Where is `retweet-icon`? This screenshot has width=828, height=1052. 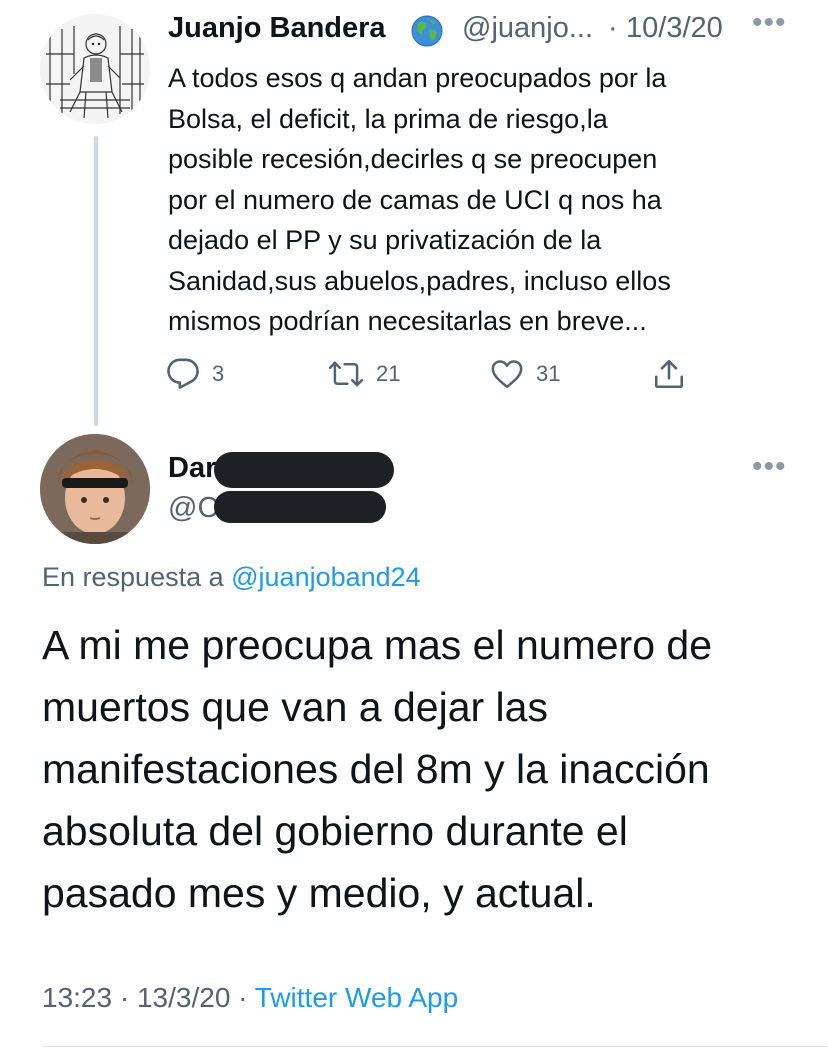
retweet-icon is located at coordinates (346, 374).